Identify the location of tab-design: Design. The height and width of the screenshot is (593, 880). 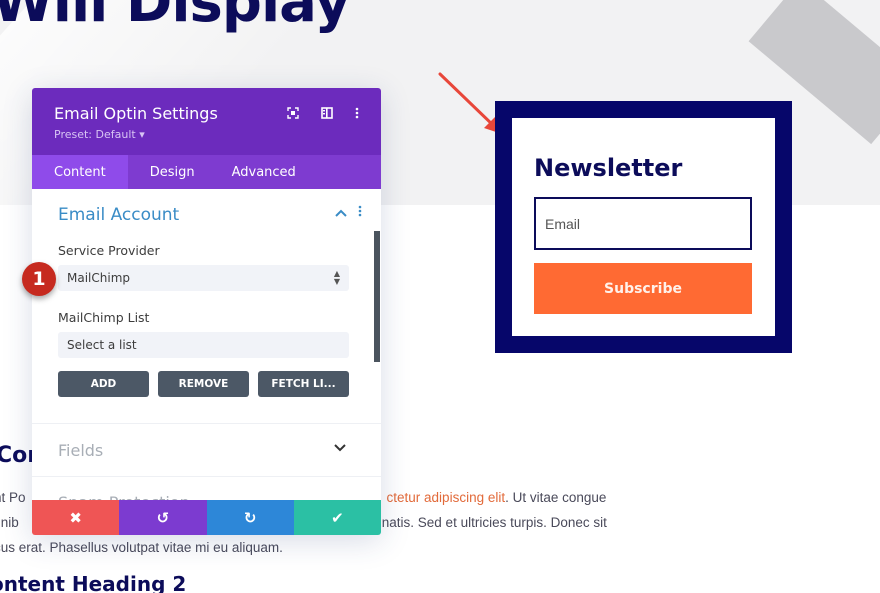
(161, 172).